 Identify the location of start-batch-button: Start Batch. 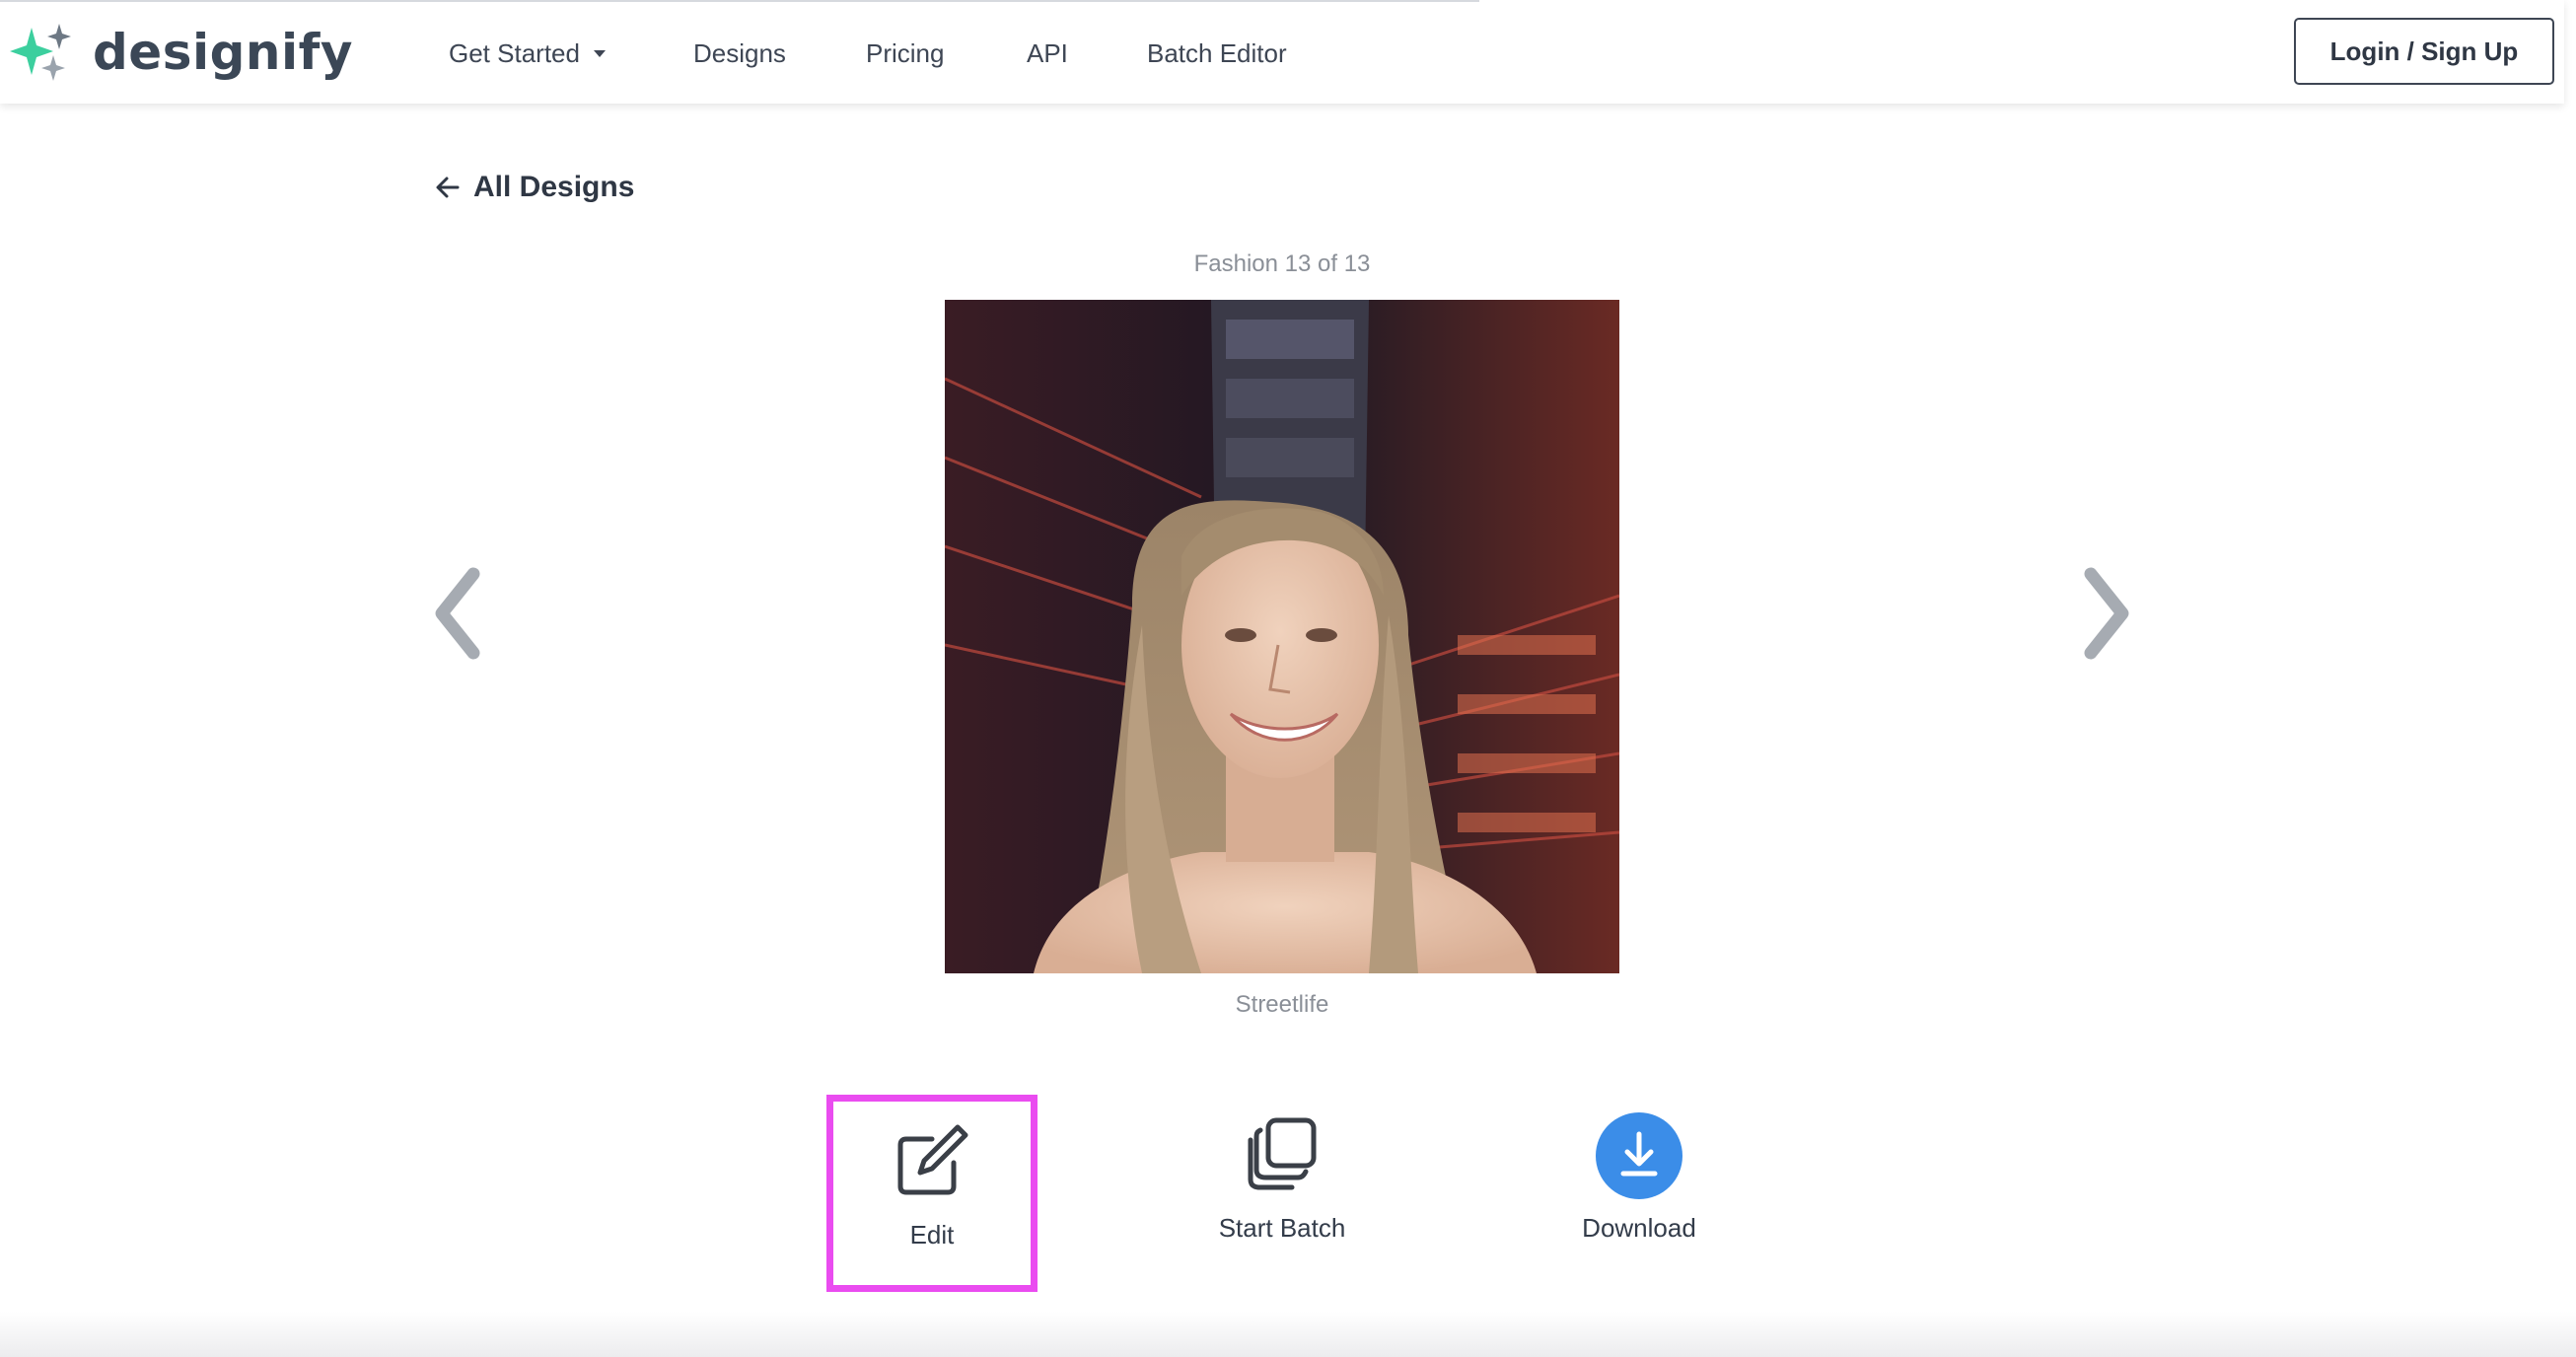
(1283, 1193).